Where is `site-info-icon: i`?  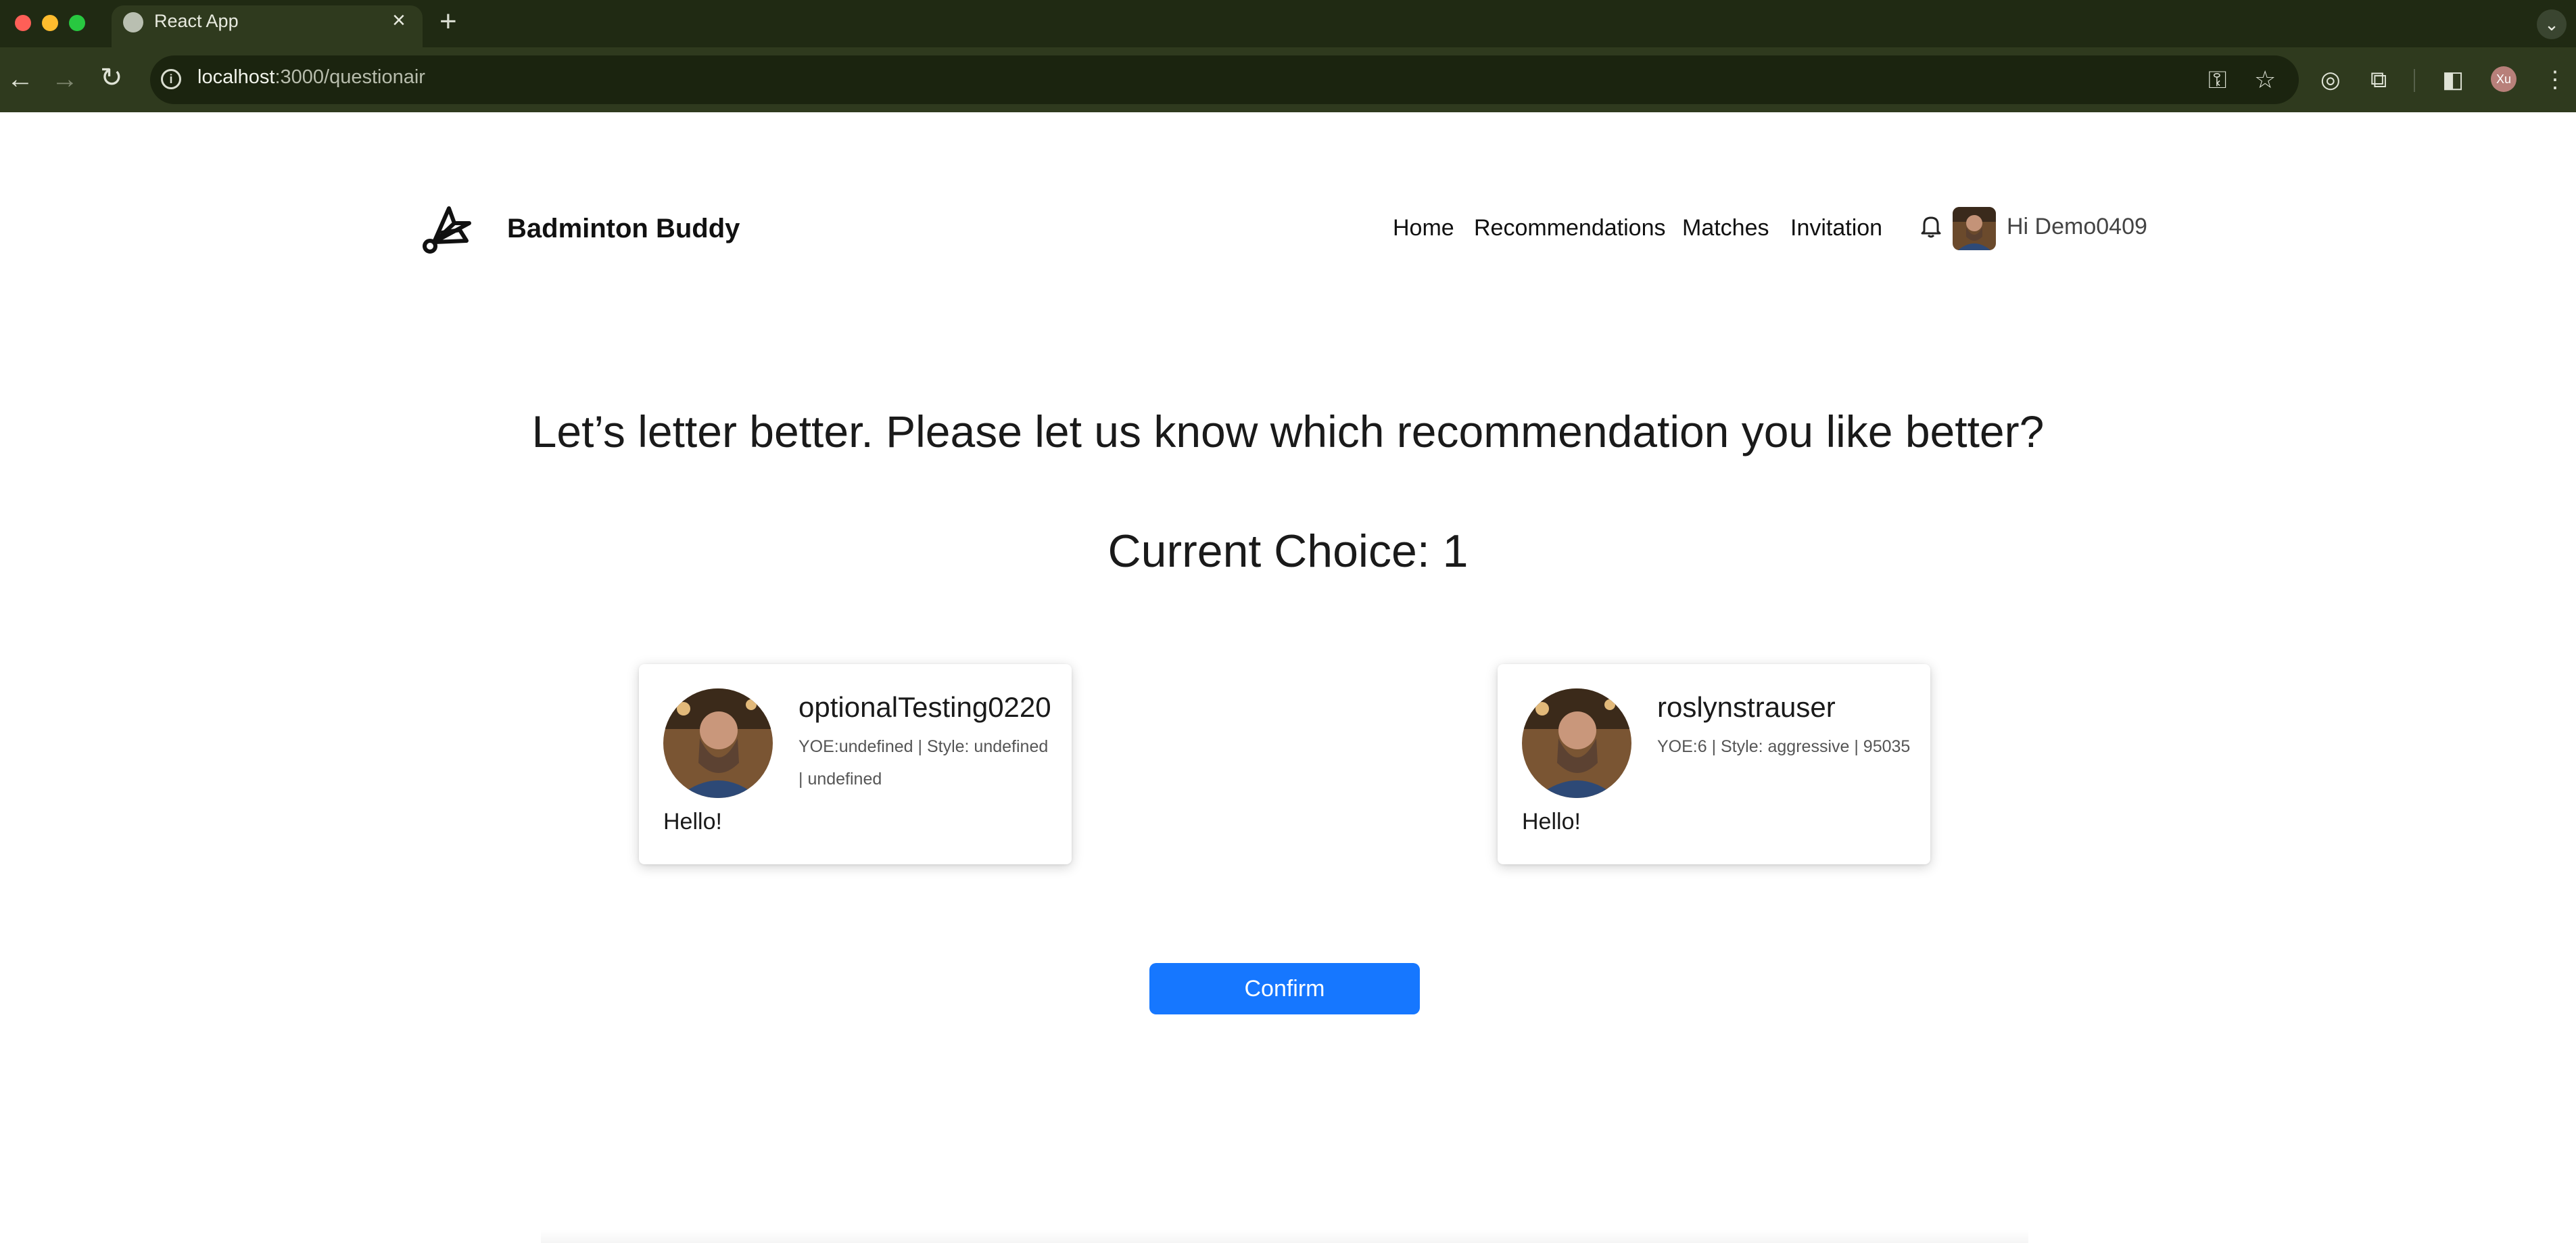
site-info-icon: i is located at coordinates (171, 79).